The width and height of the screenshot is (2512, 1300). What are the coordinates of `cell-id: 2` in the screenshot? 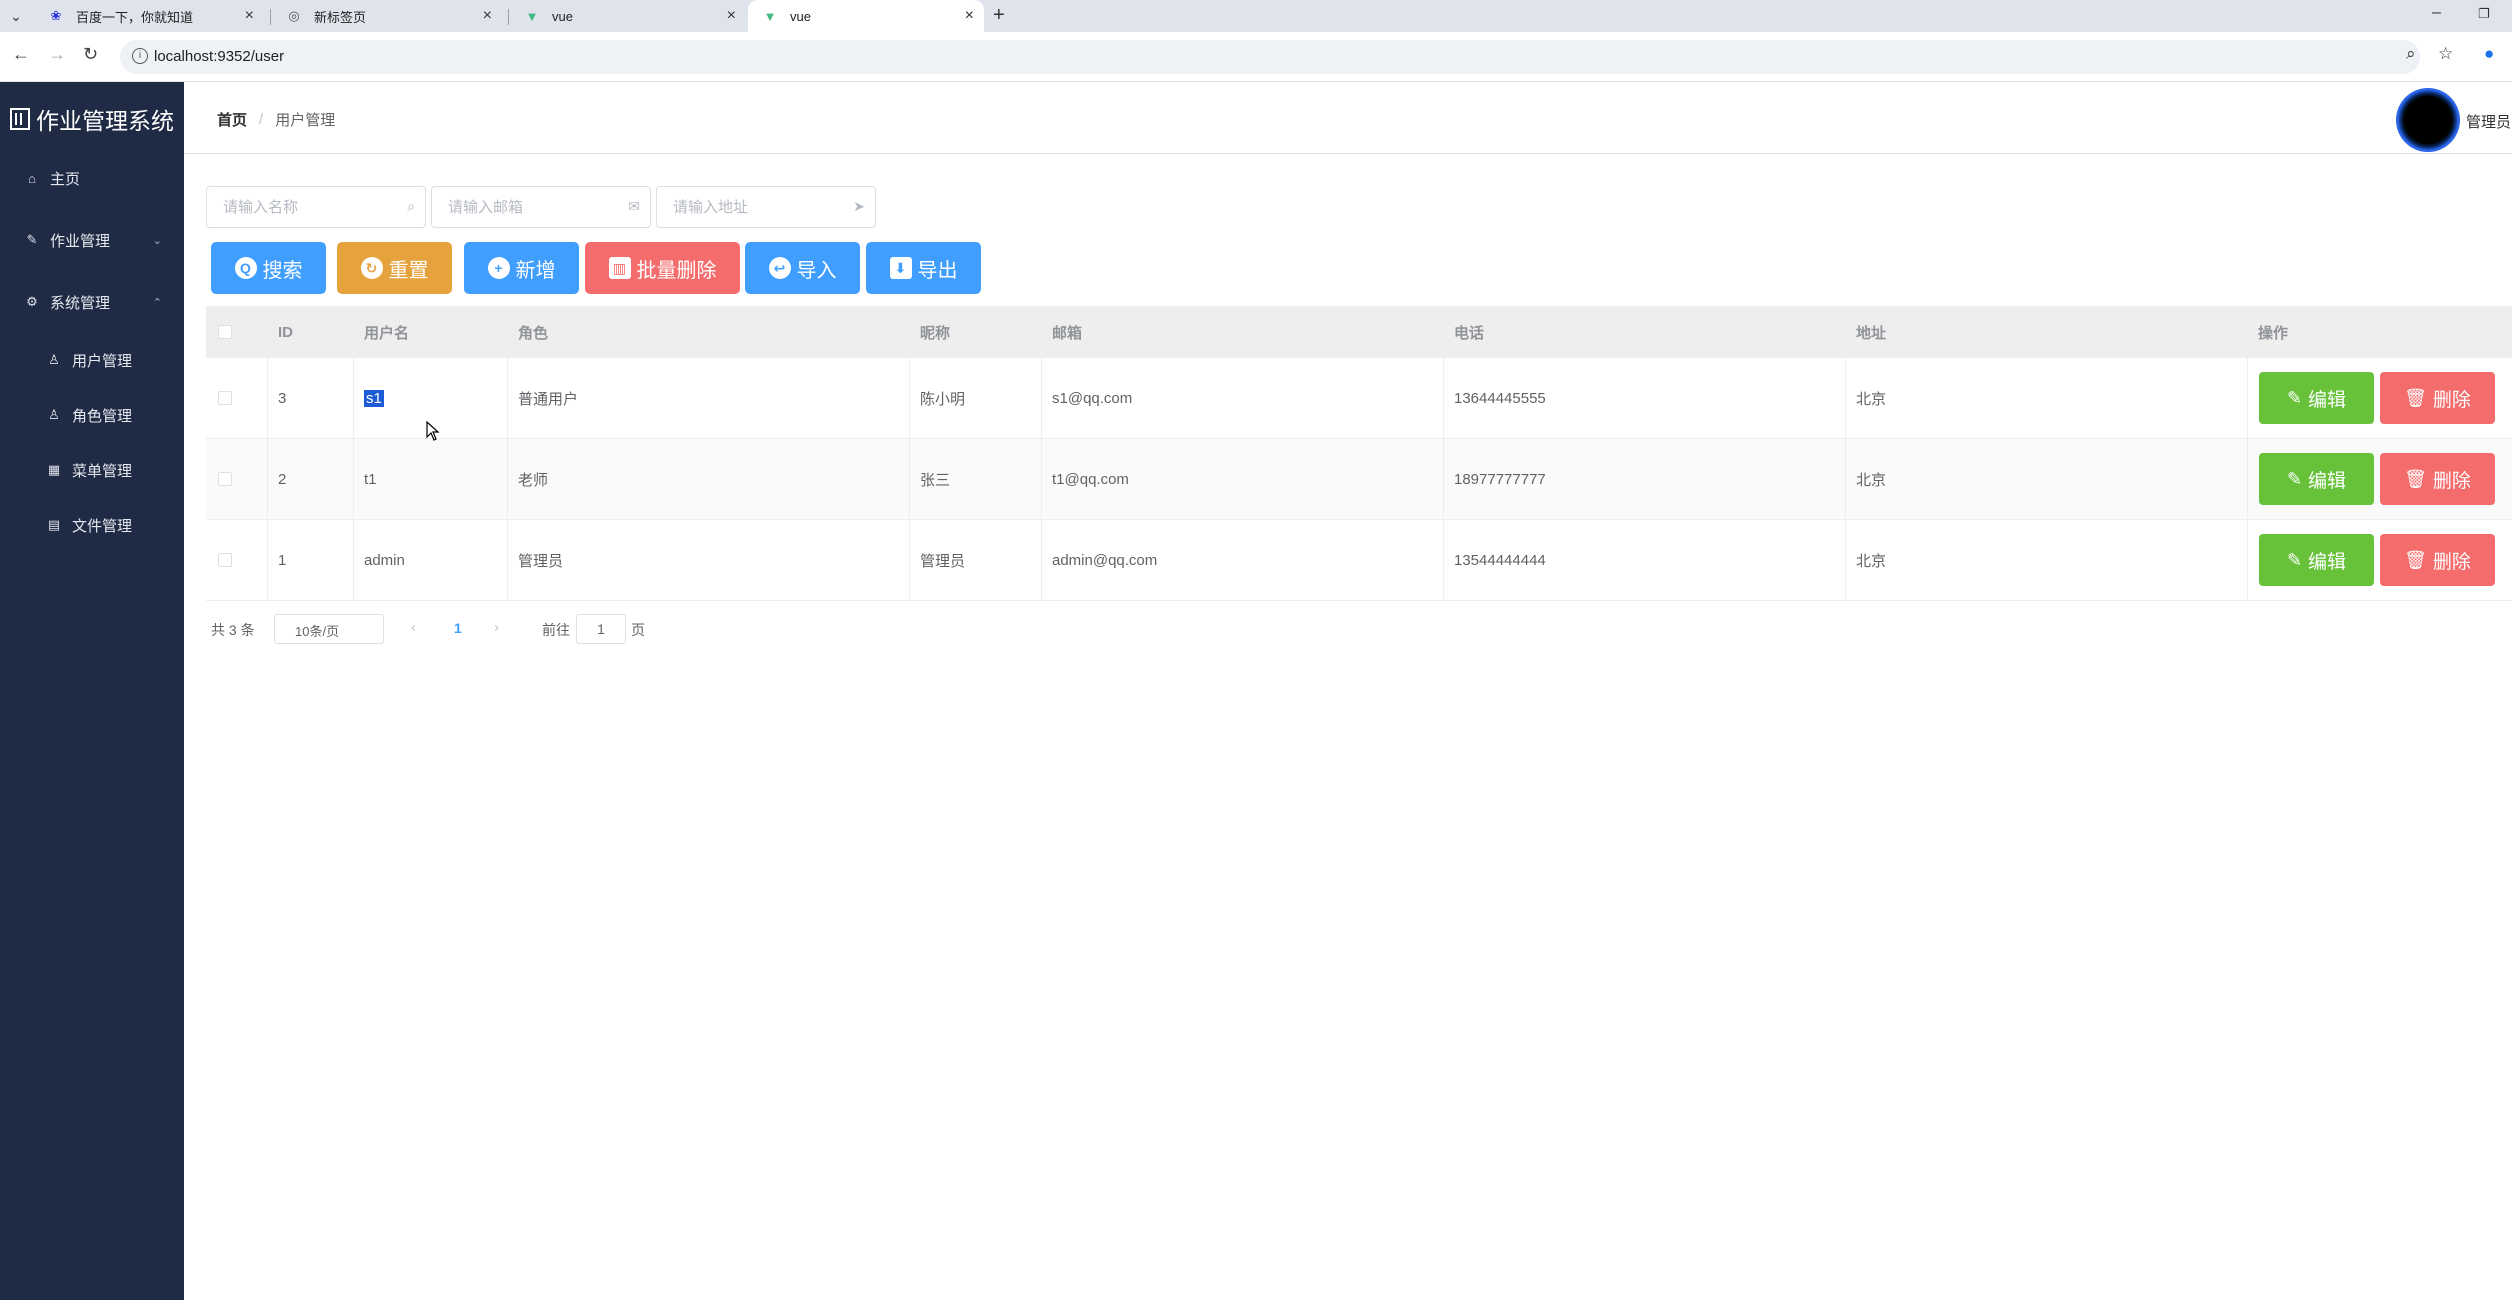 It's located at (311, 479).